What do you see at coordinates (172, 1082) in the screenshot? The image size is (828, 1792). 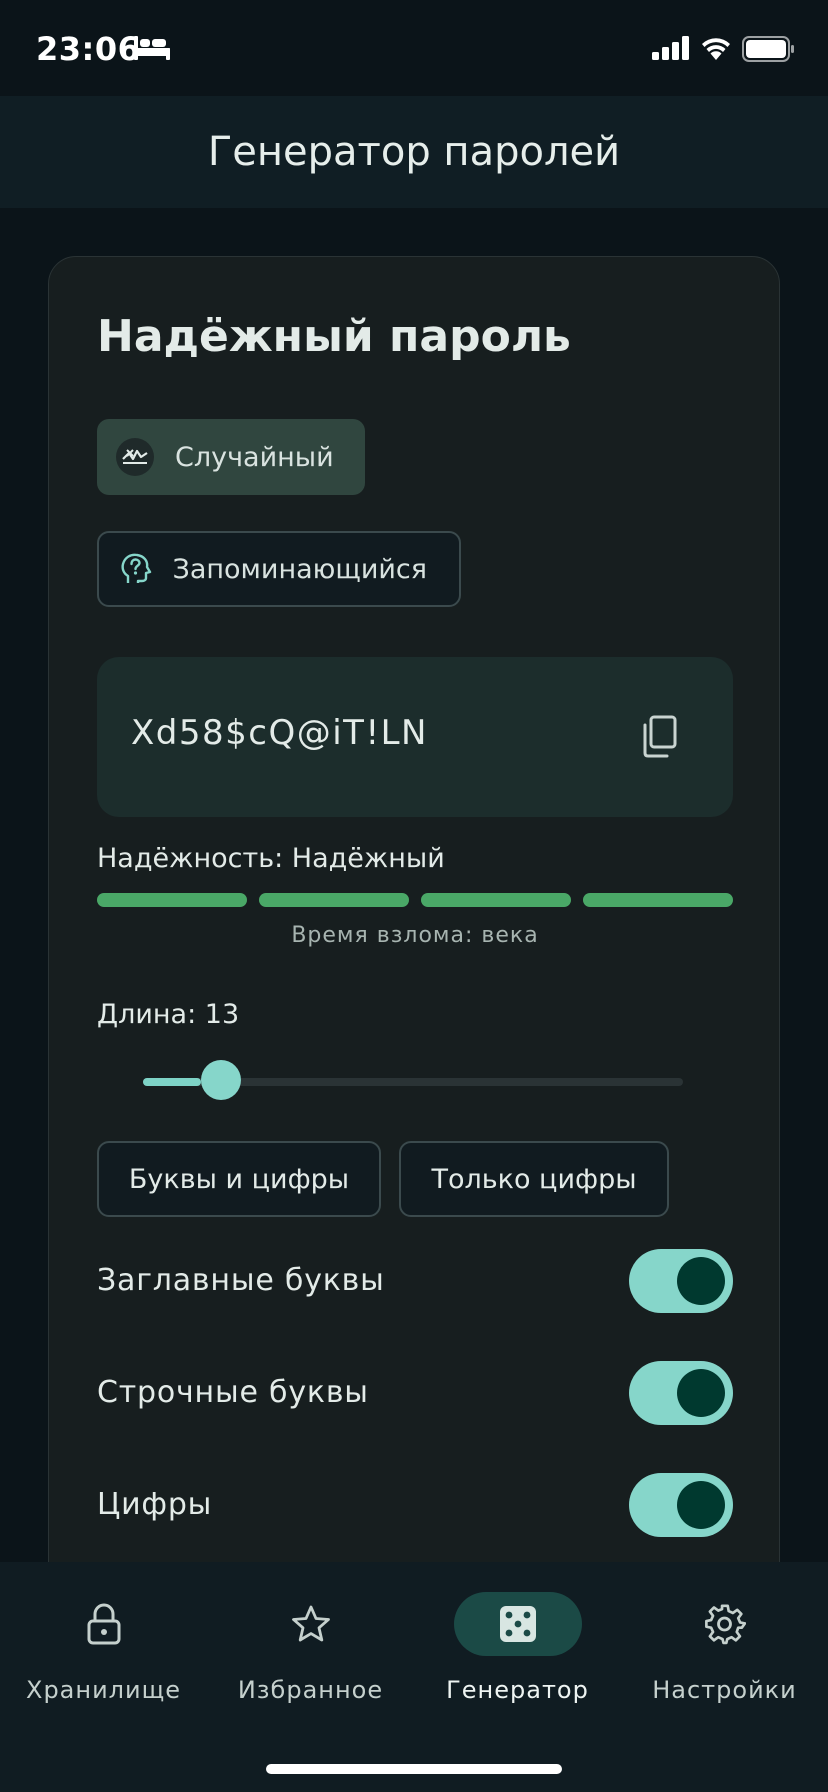 I see `length-slider-fill` at bounding box center [172, 1082].